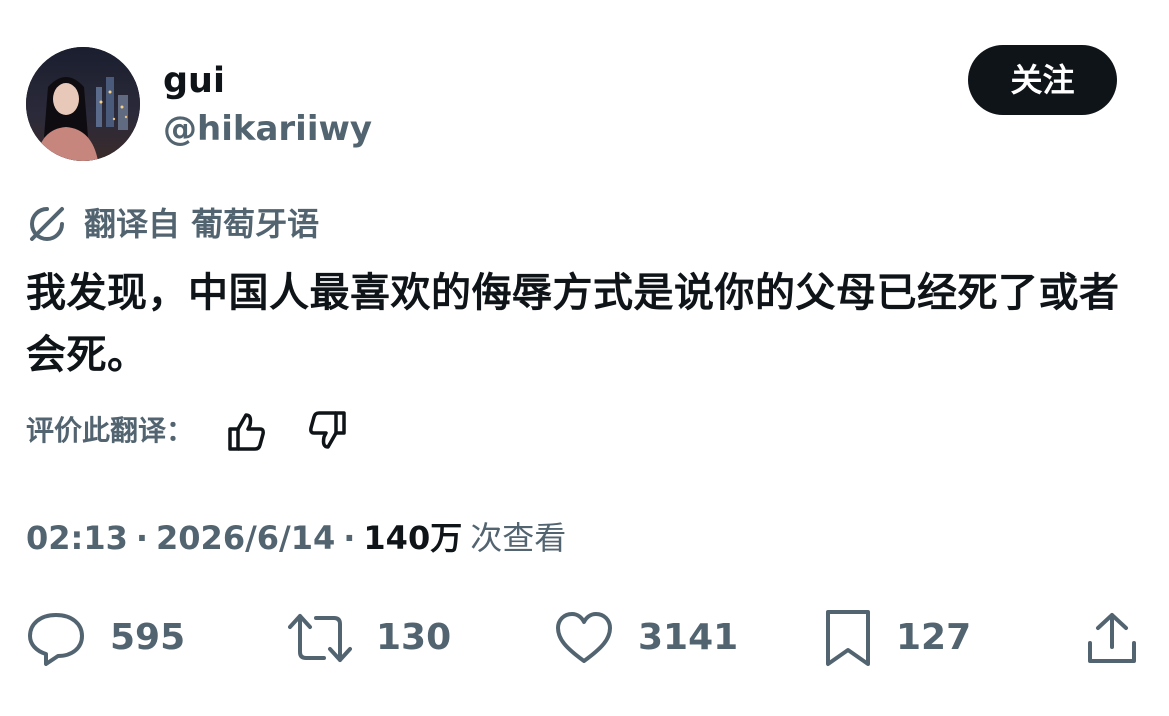 Image resolution: width=1169 pixels, height=716 pixels. What do you see at coordinates (206, 431) in the screenshot?
I see `rate-translation-row: 评价此翻译：` at bounding box center [206, 431].